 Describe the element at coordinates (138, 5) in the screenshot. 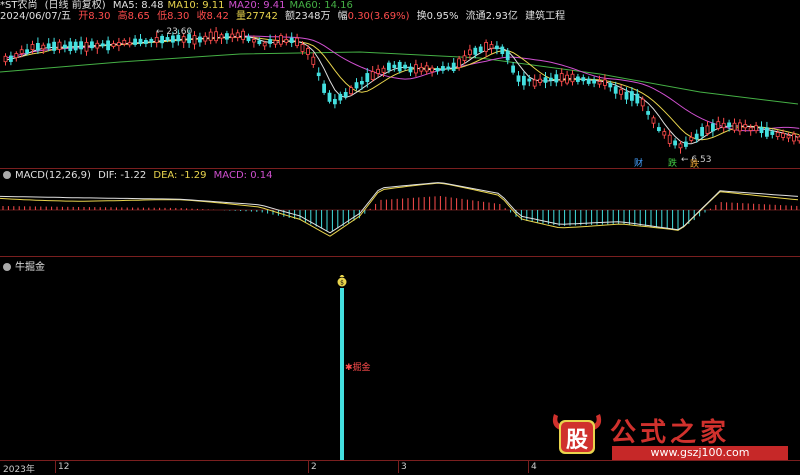

I see `ma-legend-0: MA5: 8.48` at that location.